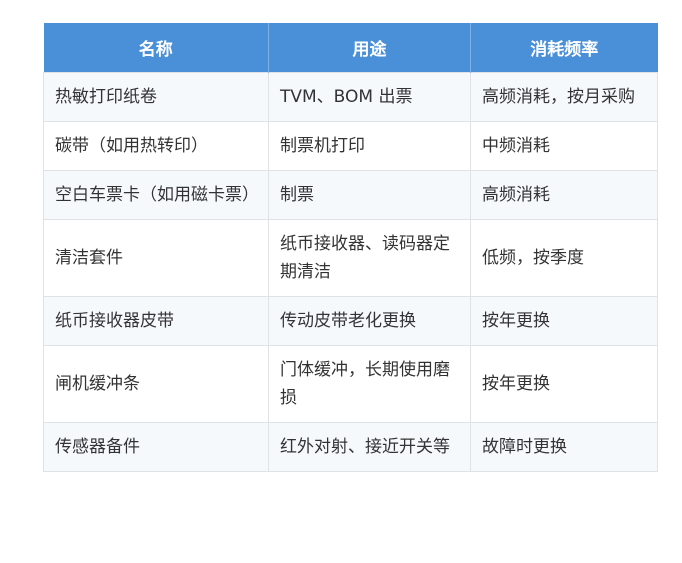 The width and height of the screenshot is (682, 563). What do you see at coordinates (156, 195) in the screenshot?
I see `cell-name: 空白车票卡（如用磁卡票）` at bounding box center [156, 195].